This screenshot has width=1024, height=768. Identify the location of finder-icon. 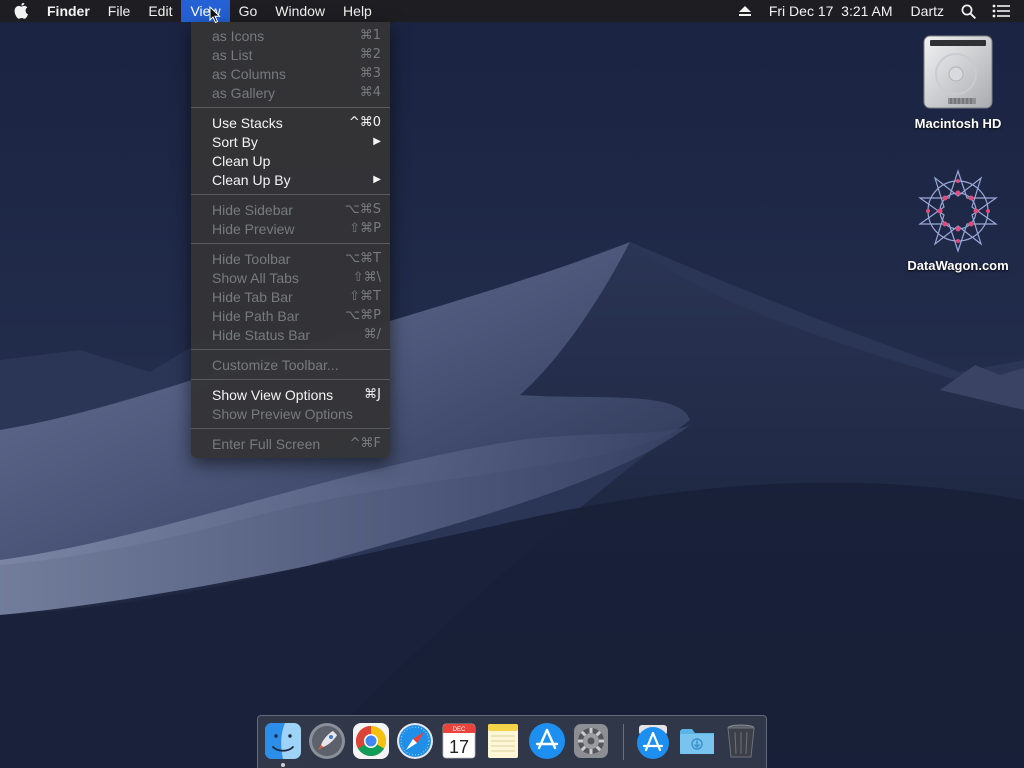
(283, 741).